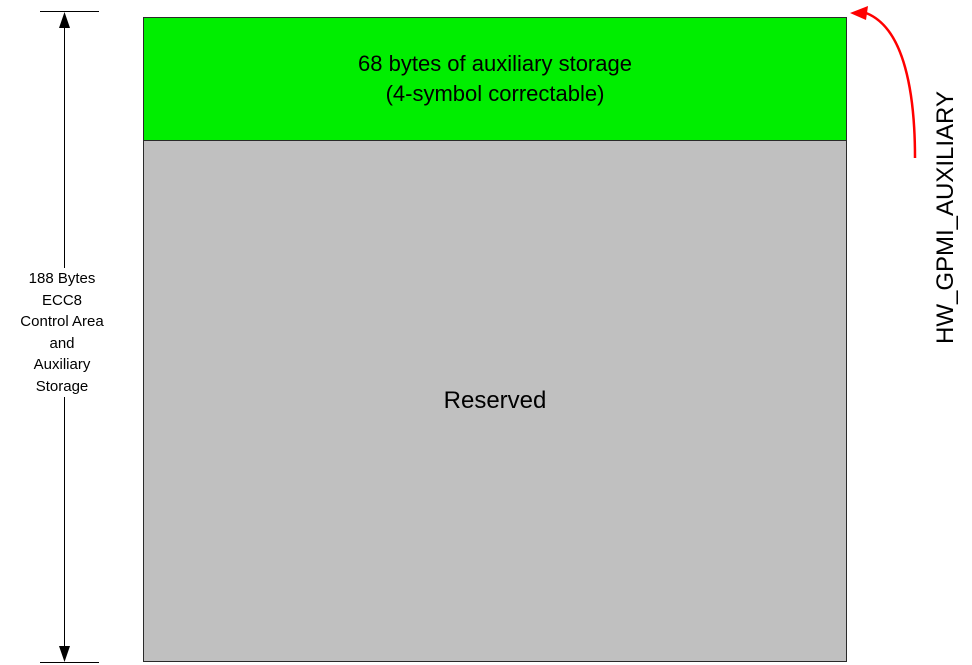 The width and height of the screenshot is (972, 665). I want to click on dimension-label-line: Control Area, so click(62, 321).